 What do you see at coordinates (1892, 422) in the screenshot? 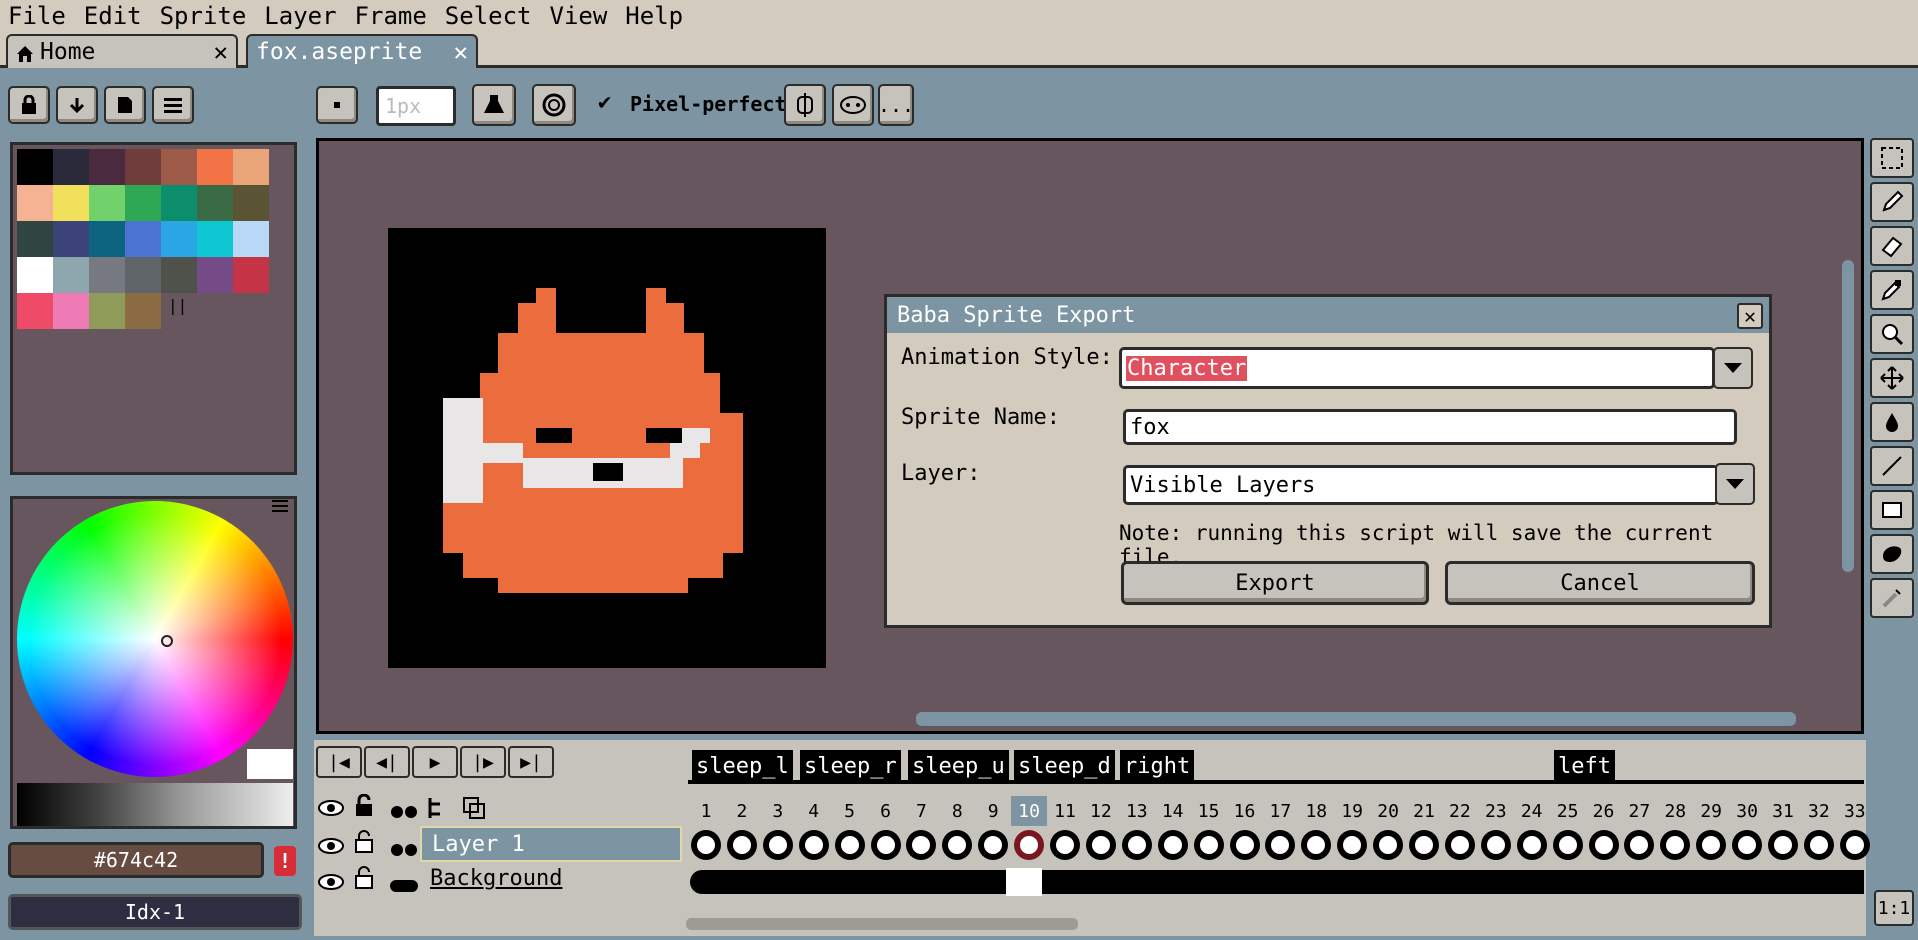
I see `paint-bucket-tool-icon` at bounding box center [1892, 422].